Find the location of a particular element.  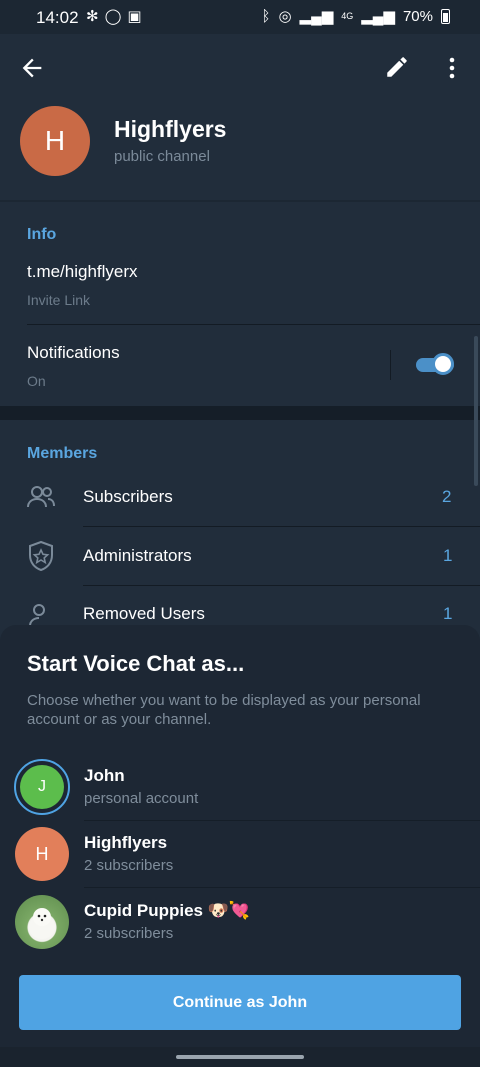

account-subtitle: personal account is located at coordinates (141, 798).